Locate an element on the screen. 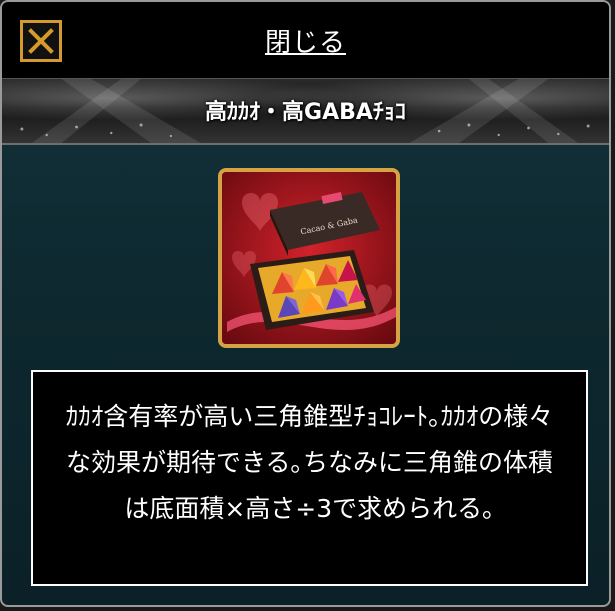 This screenshot has width=615, height=611. item-image: Cacao & Gaba is located at coordinates (309, 258).